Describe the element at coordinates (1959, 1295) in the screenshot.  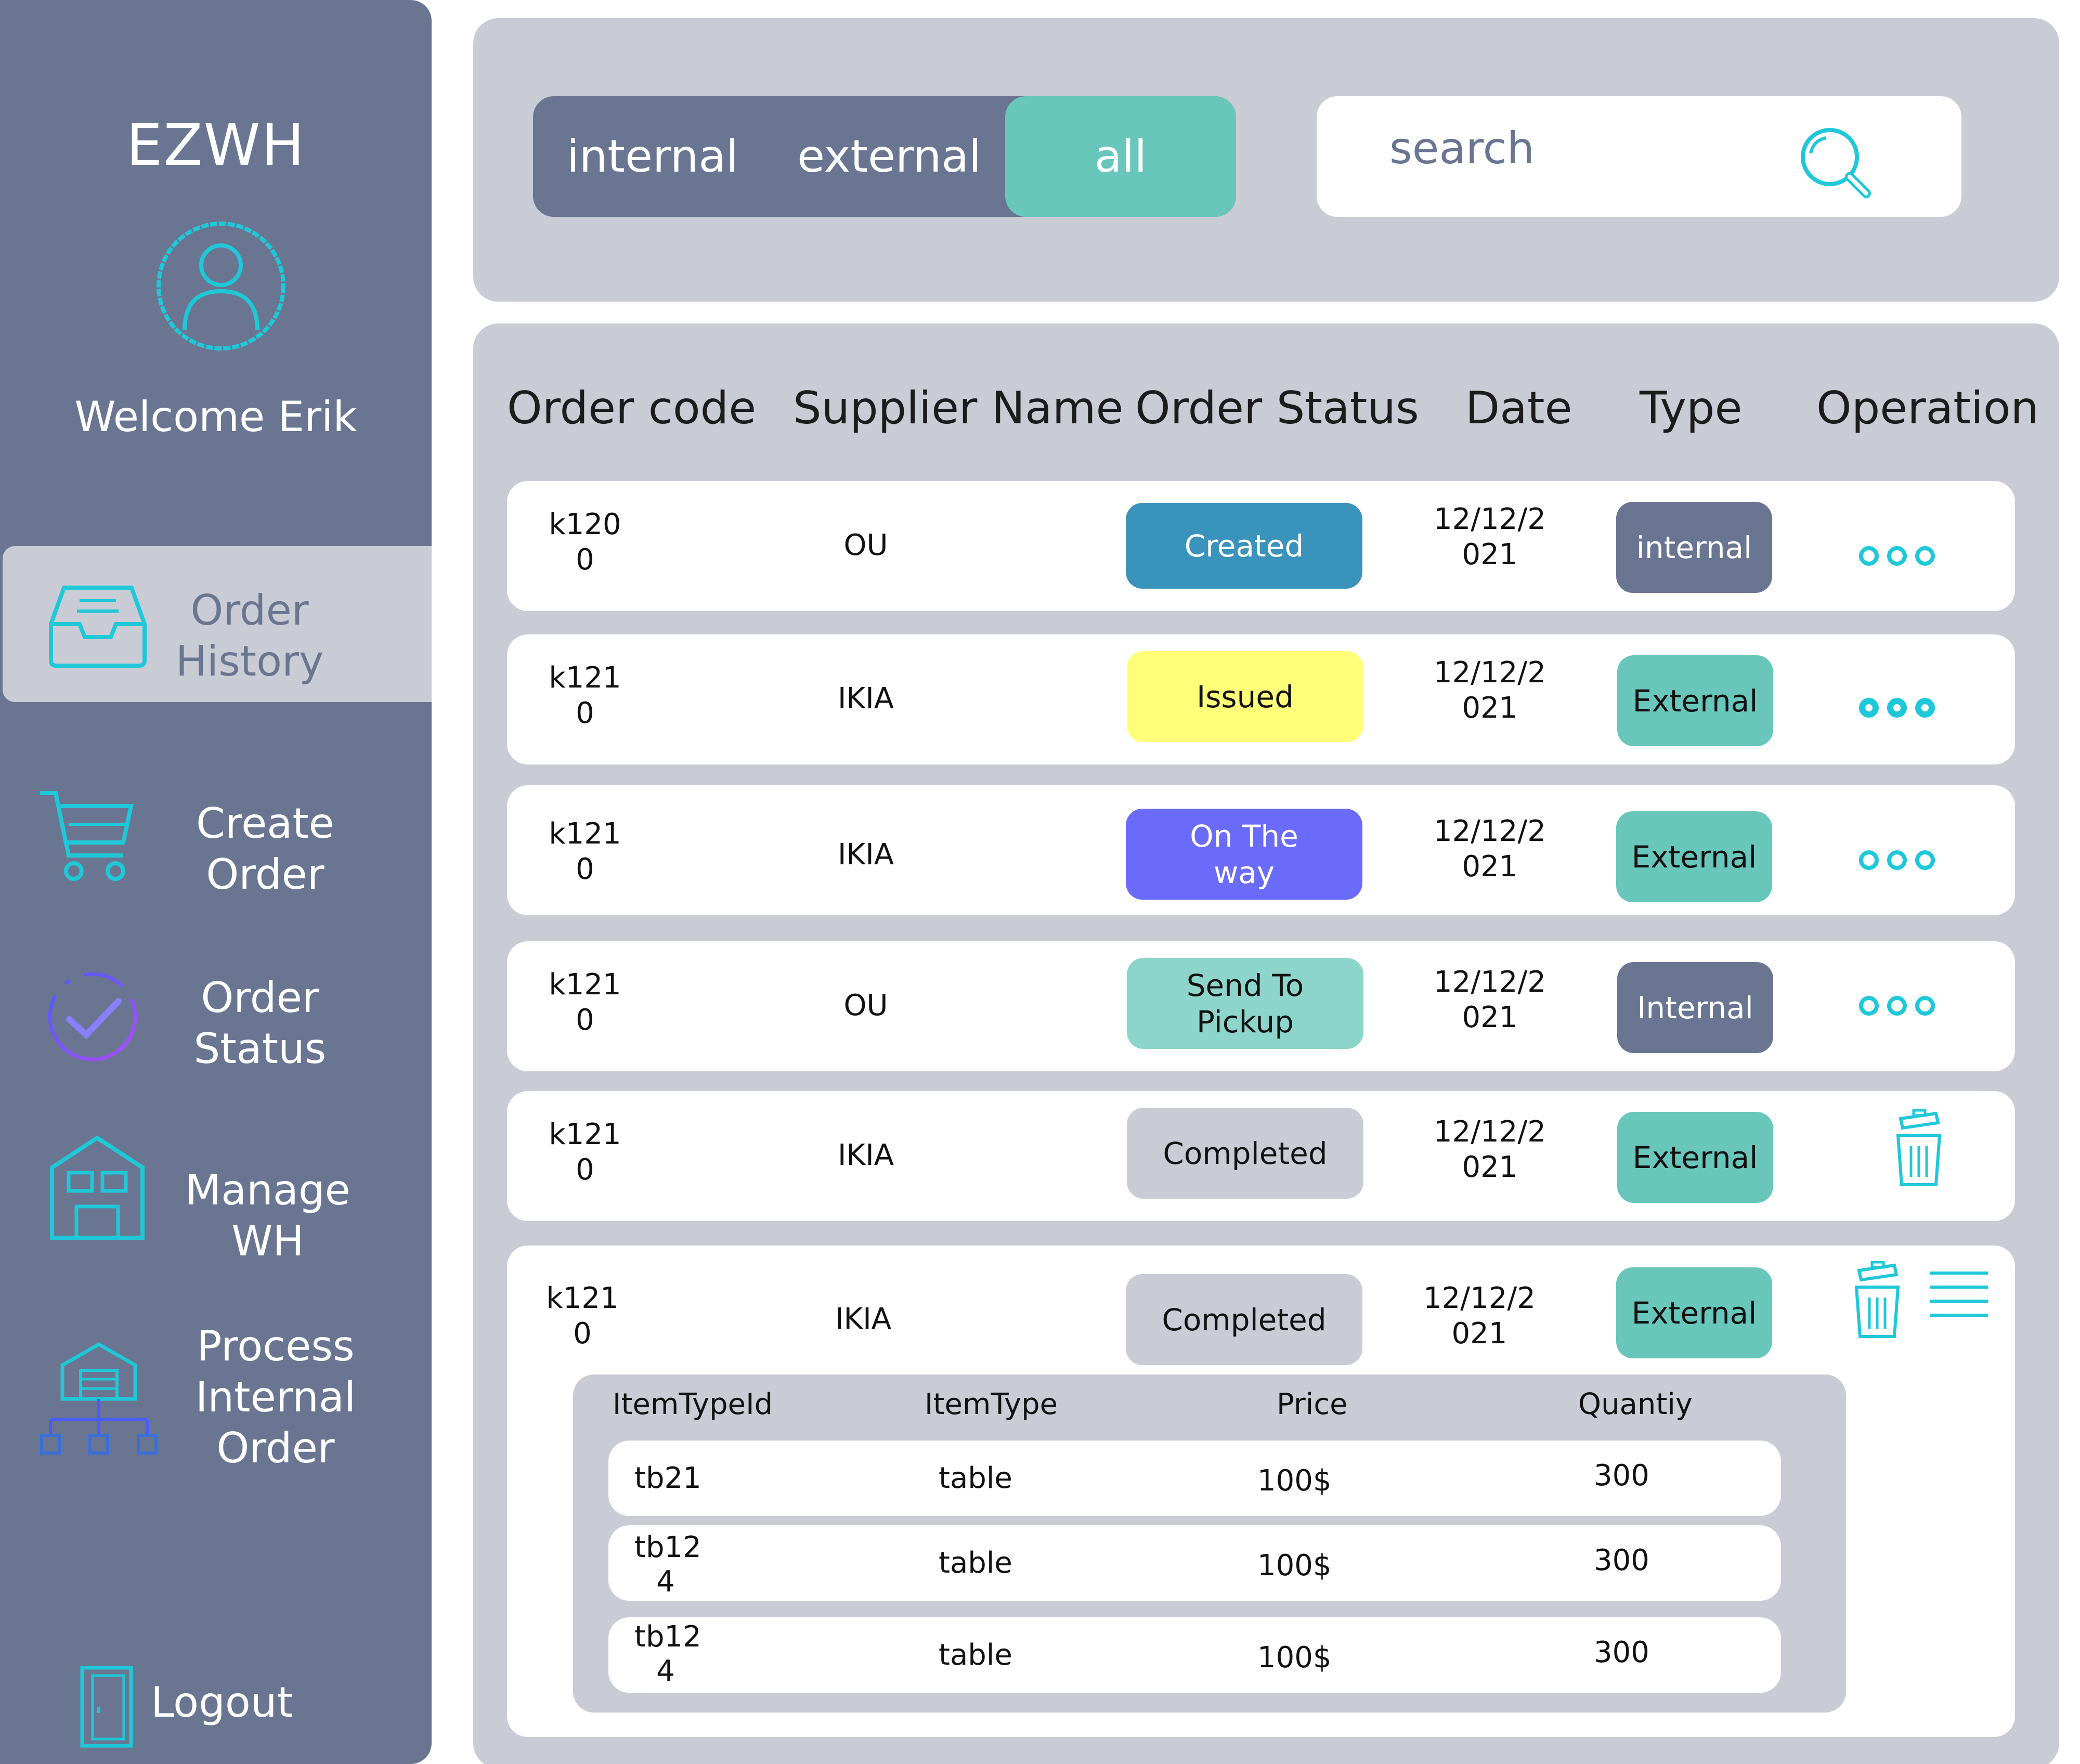
I see `menu-icon` at that location.